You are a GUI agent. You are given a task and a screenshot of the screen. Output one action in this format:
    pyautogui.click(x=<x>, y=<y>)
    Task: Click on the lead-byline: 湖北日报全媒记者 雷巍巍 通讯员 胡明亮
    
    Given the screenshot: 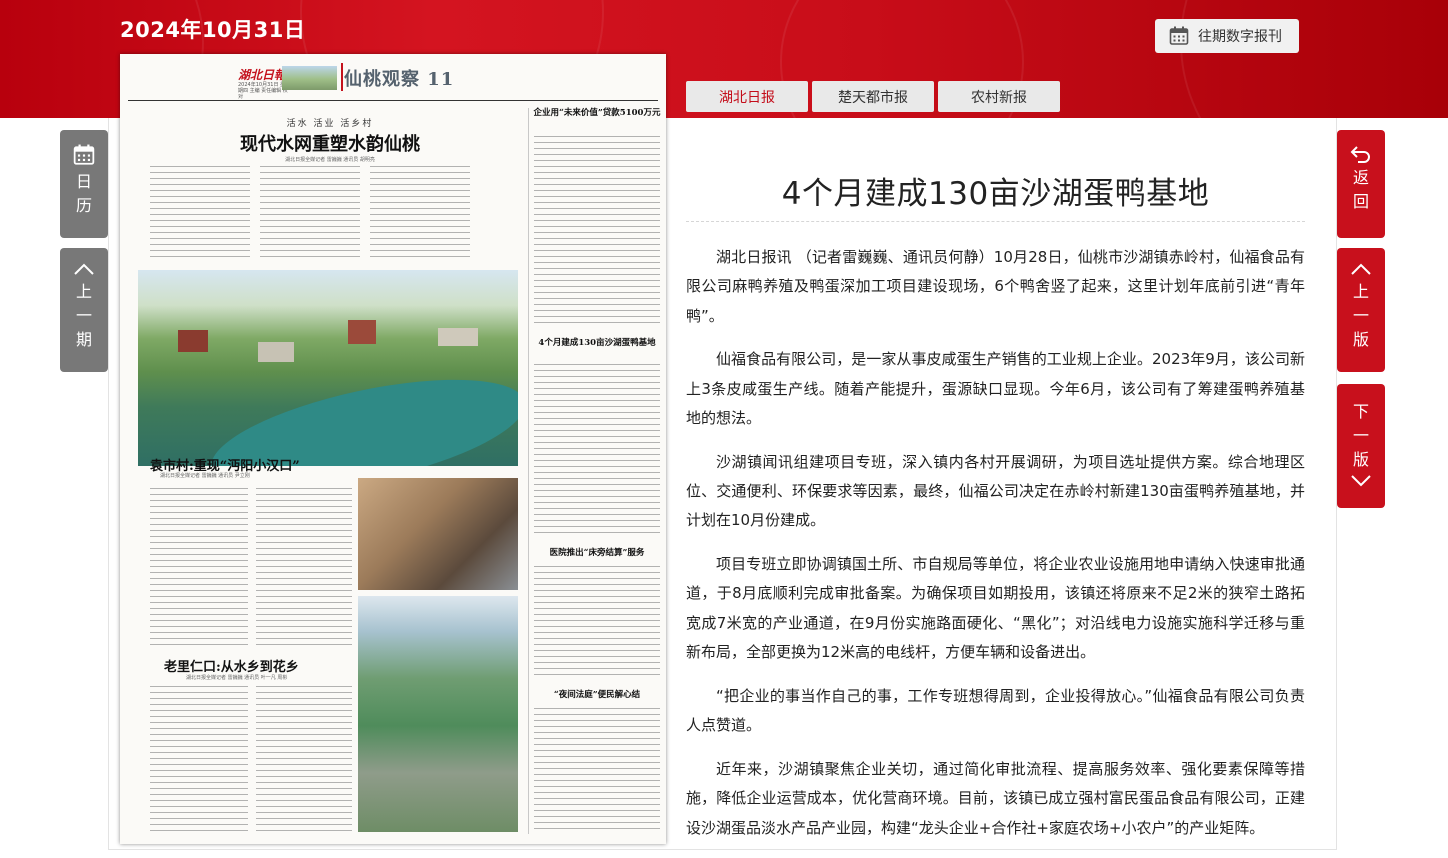 What is the action you would take?
    pyautogui.click(x=330, y=160)
    